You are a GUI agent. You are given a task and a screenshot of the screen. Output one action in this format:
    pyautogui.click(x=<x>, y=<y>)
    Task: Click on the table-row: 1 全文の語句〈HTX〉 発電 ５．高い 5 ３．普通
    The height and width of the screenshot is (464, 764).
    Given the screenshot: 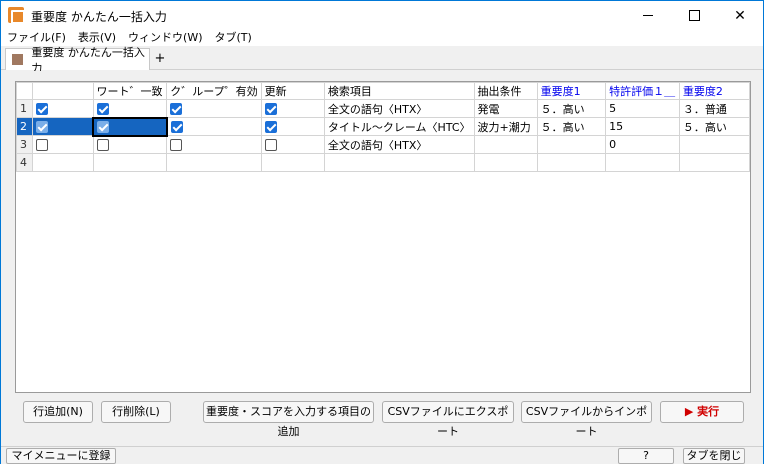 What is the action you would take?
    pyautogui.click(x=383, y=108)
    